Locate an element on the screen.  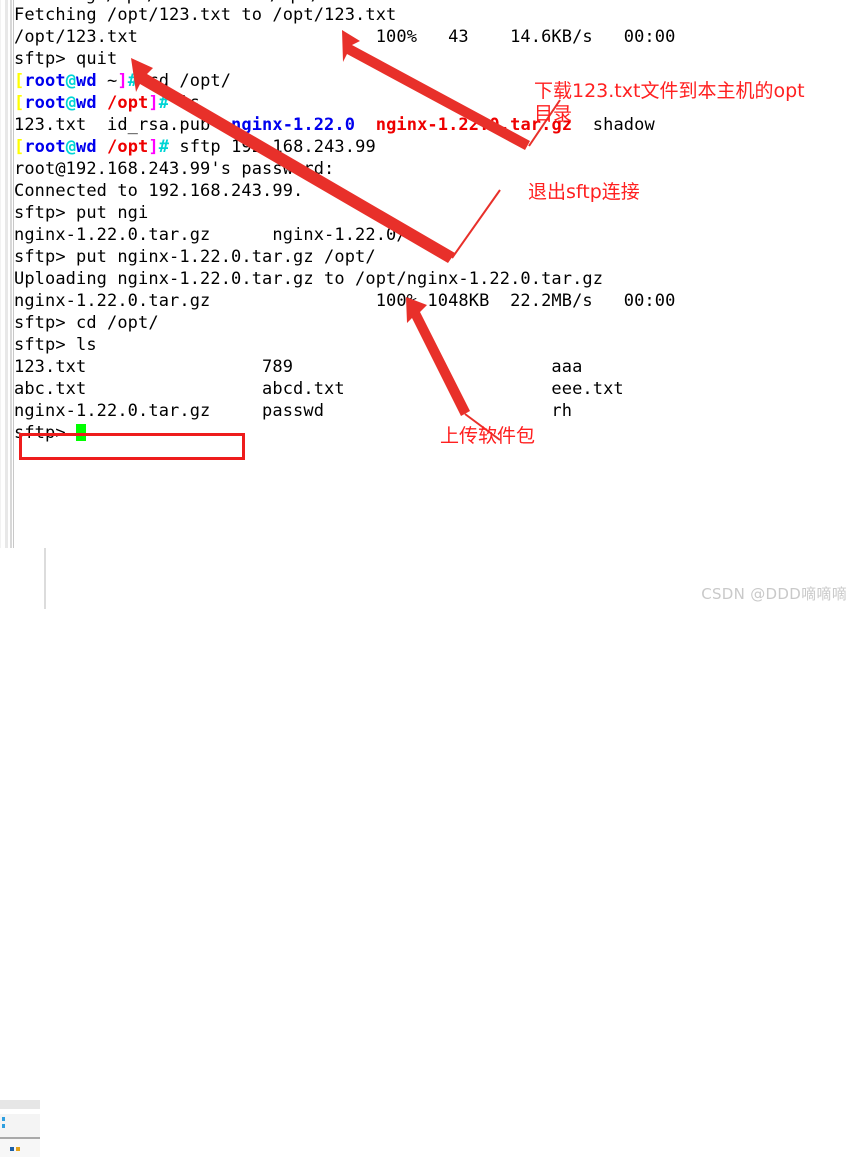
line-sftp-quit: sftp> quit is located at coordinates (66, 59).